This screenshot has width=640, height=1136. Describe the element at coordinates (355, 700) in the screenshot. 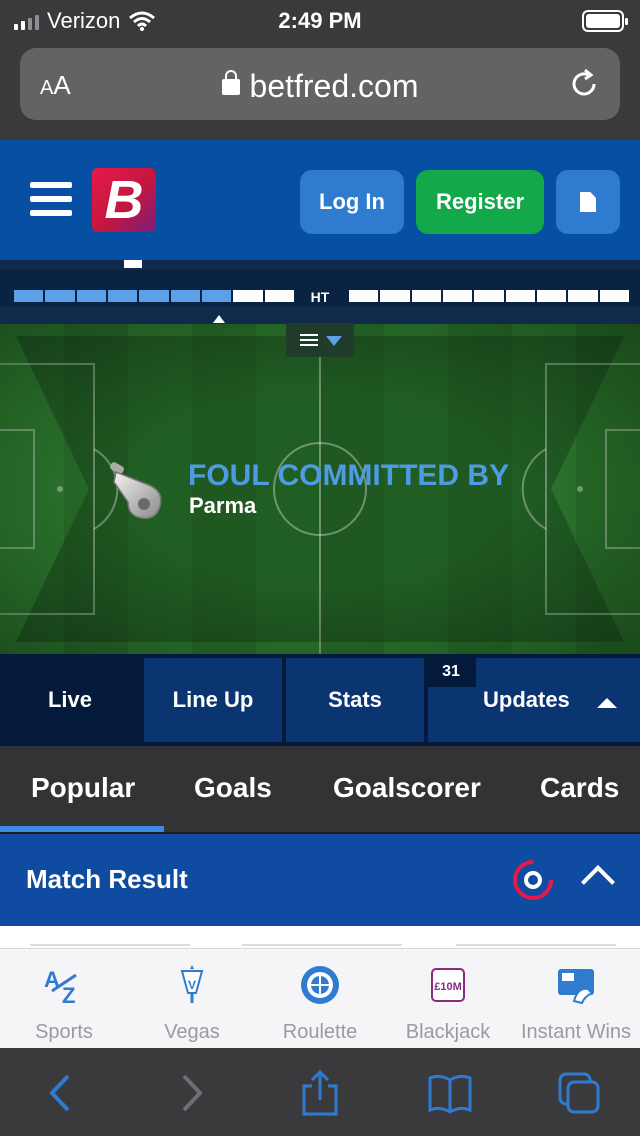

I see `tab-stats: Stats` at that location.